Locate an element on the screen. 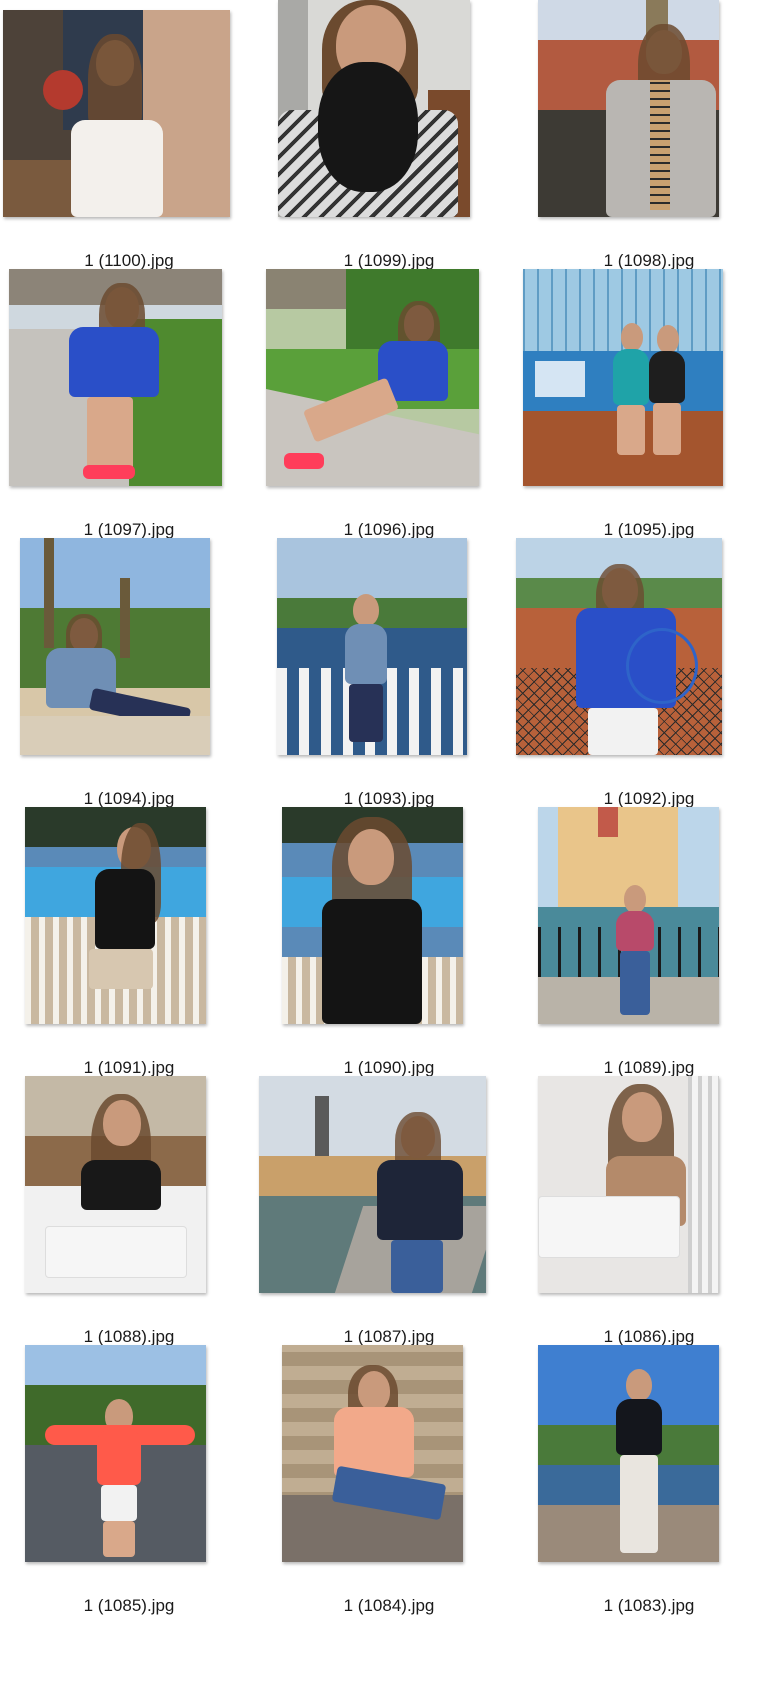 This screenshot has width=778, height=1690. file-name-label: 1 (1095).jpg is located at coordinates (649, 529).